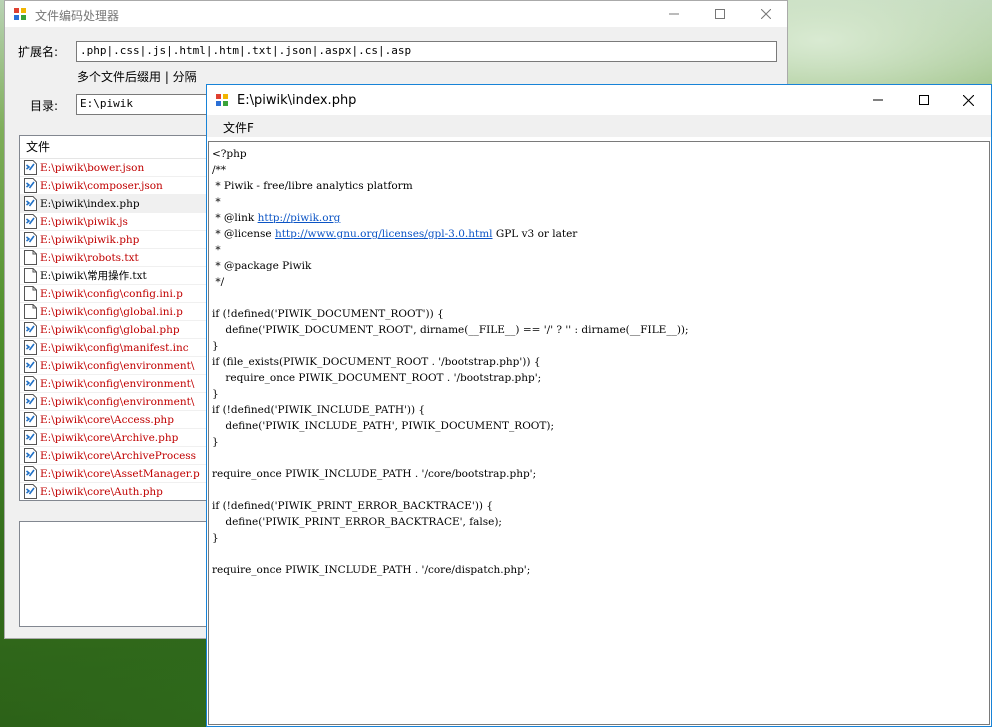 The image size is (992, 727). I want to click on file-list-row: E:\piwik\index.php, so click(121, 204).